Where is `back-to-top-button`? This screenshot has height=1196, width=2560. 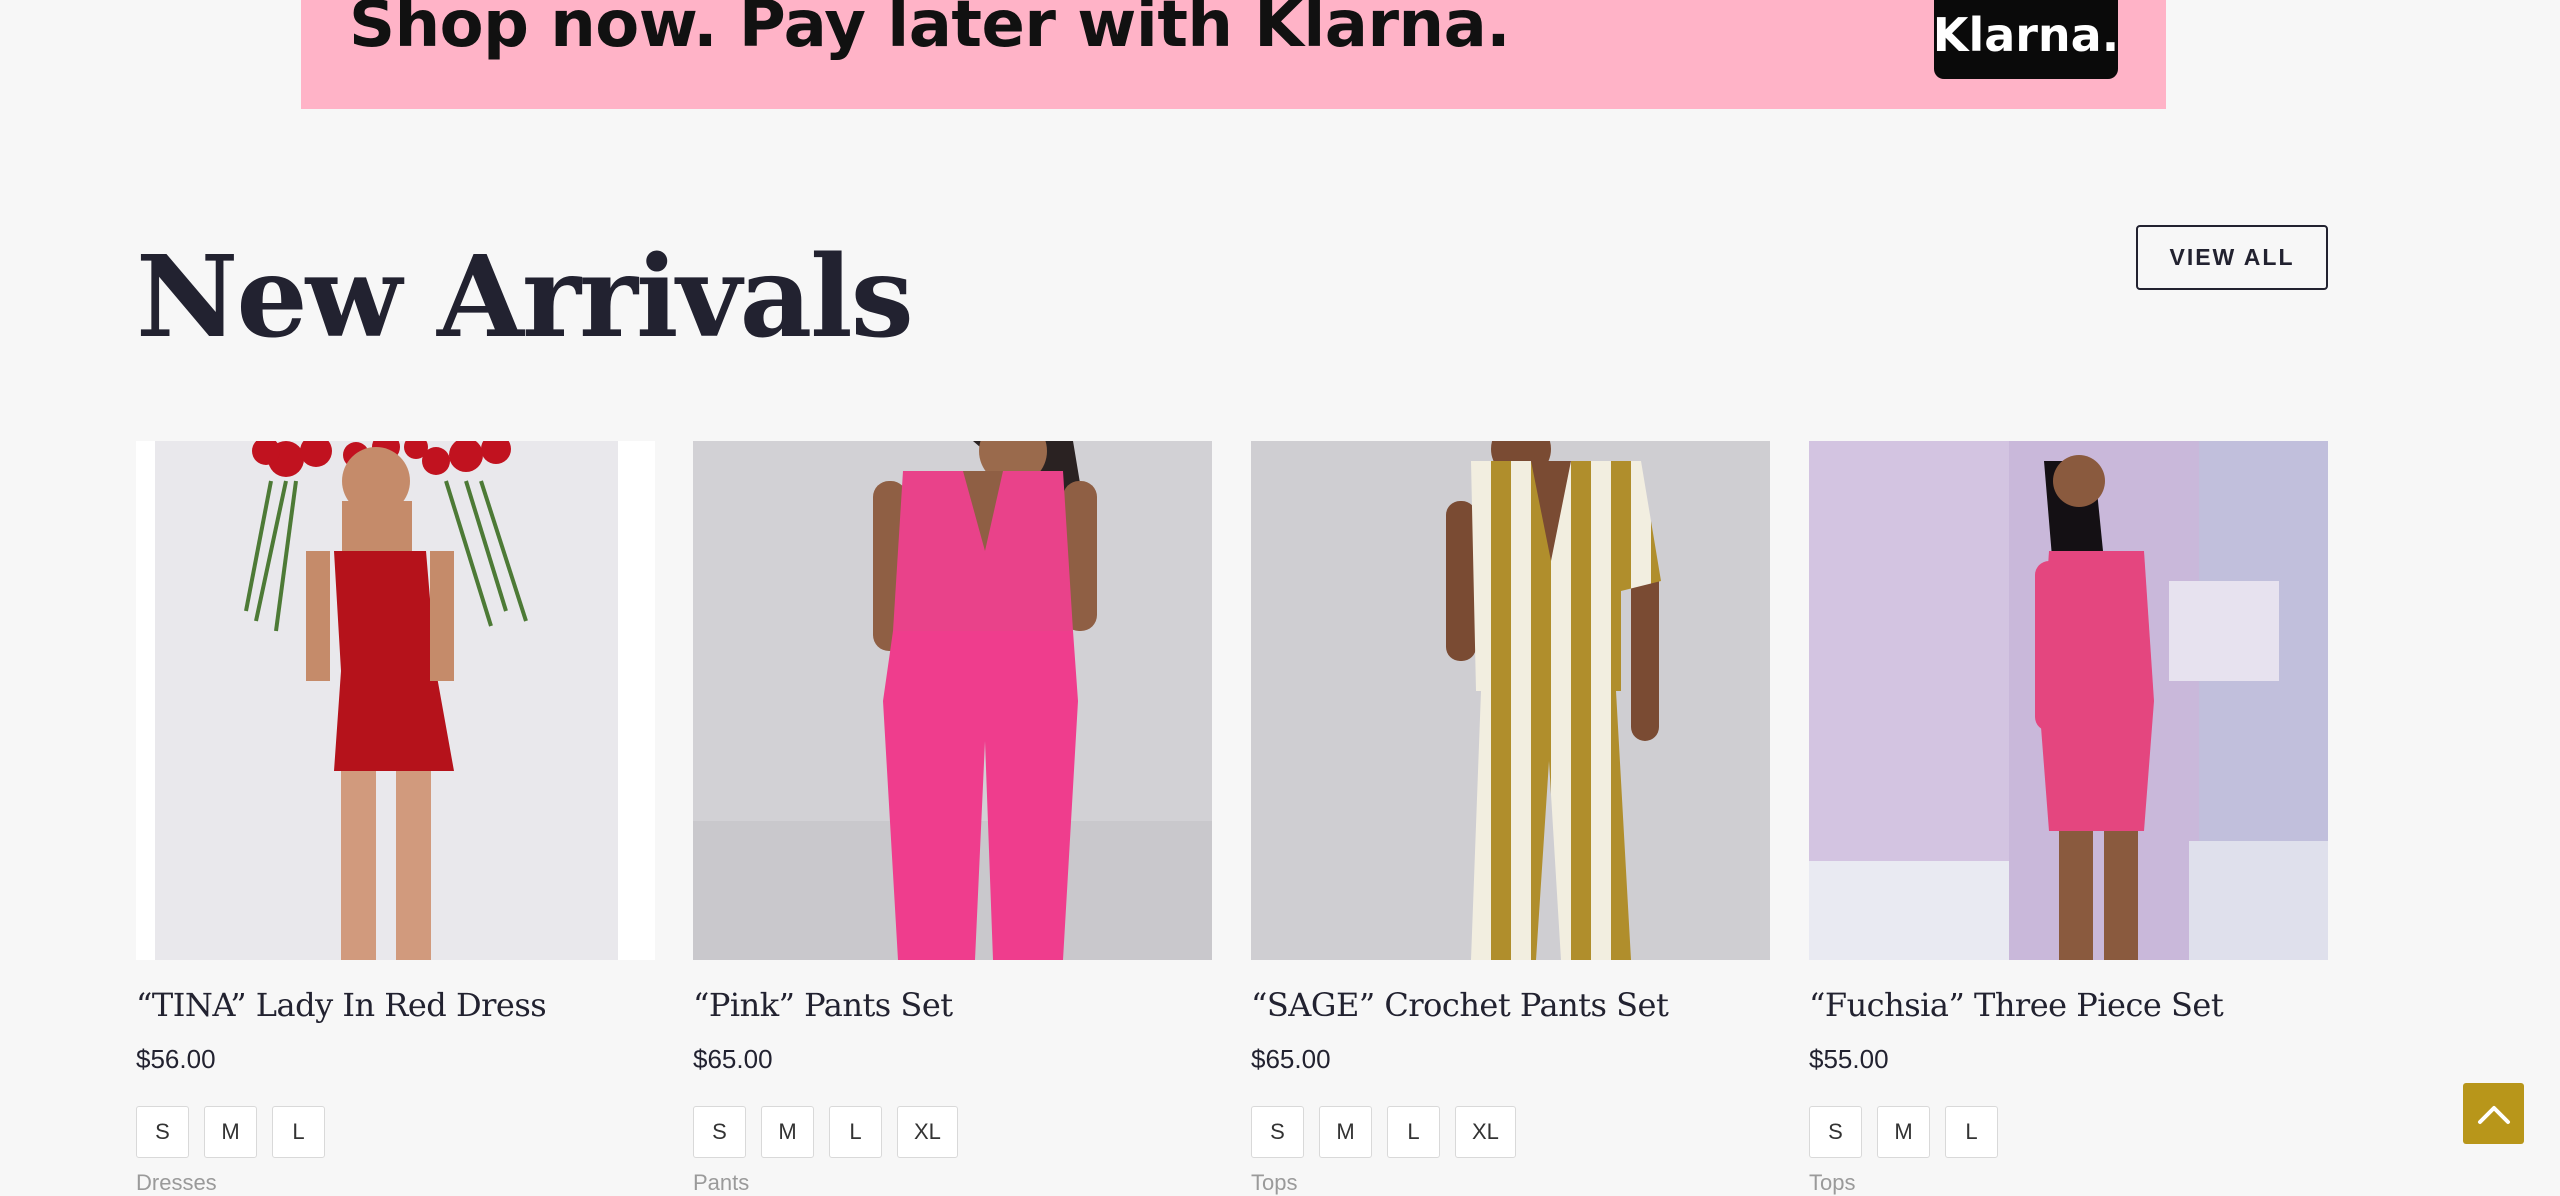 back-to-top-button is located at coordinates (2493, 1113).